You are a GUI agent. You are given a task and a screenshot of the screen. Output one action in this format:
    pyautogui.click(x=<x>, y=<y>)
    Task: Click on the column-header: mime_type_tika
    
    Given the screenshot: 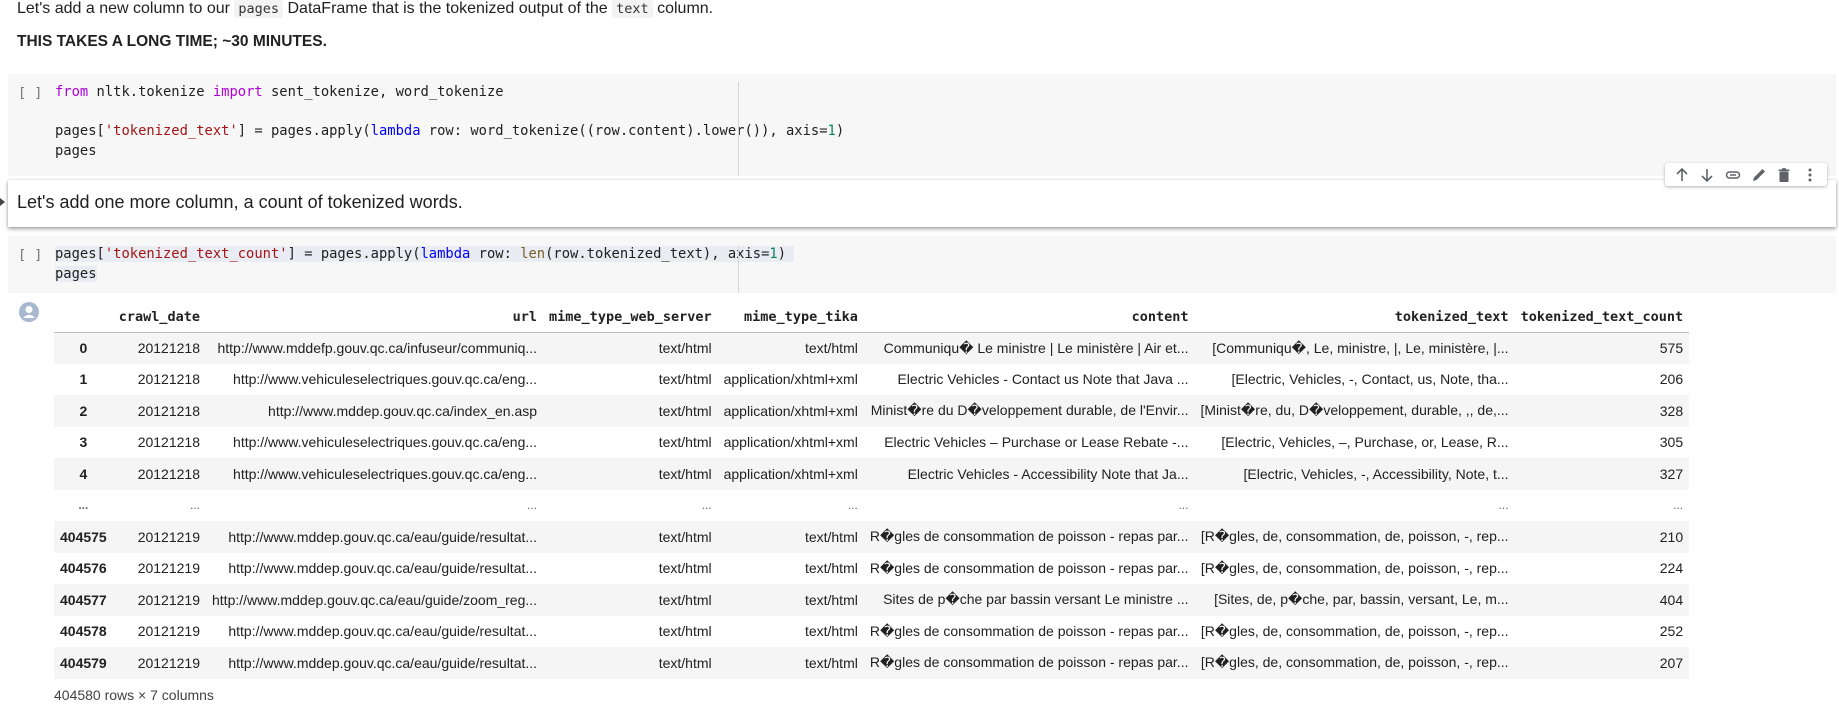 What is the action you would take?
    pyautogui.click(x=790, y=317)
    